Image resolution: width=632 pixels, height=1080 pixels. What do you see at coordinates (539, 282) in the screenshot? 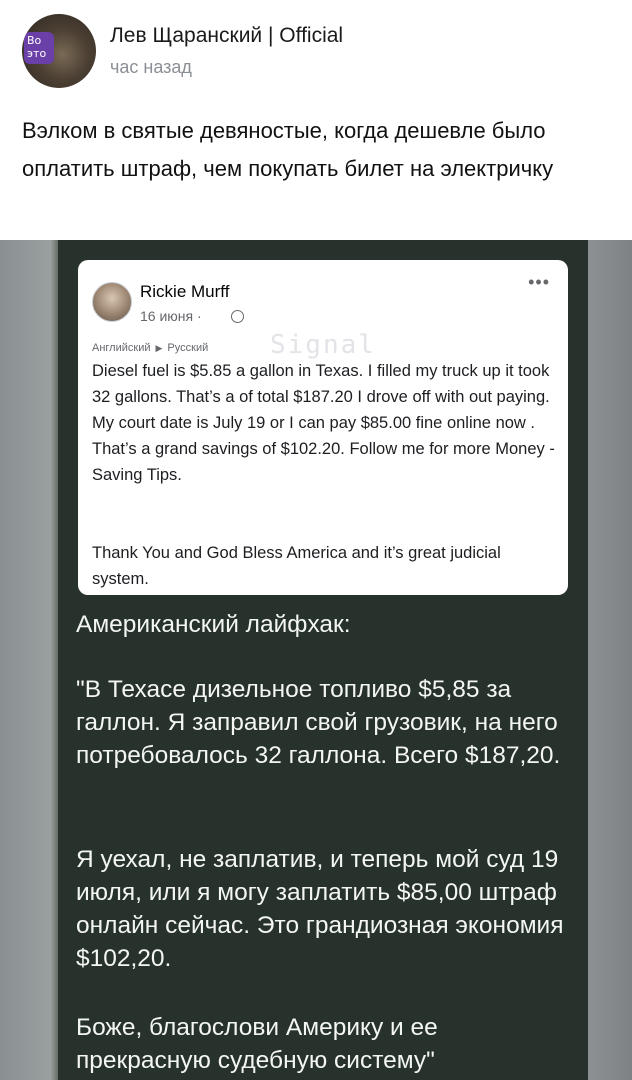
I see `more-icon: •••` at bounding box center [539, 282].